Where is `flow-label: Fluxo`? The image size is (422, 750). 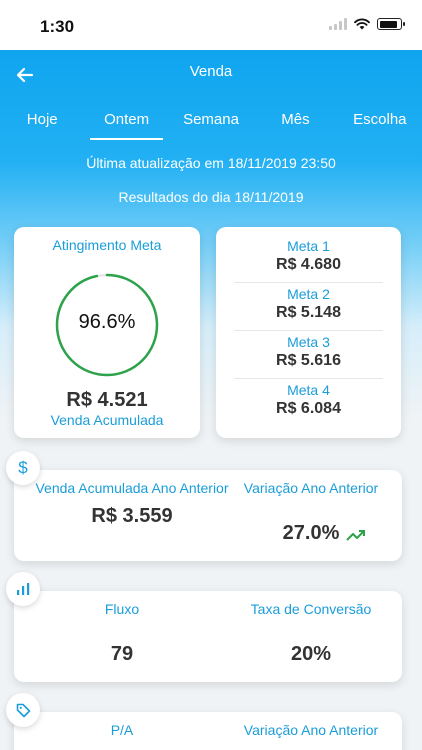 flow-label: Fluxo is located at coordinates (122, 609).